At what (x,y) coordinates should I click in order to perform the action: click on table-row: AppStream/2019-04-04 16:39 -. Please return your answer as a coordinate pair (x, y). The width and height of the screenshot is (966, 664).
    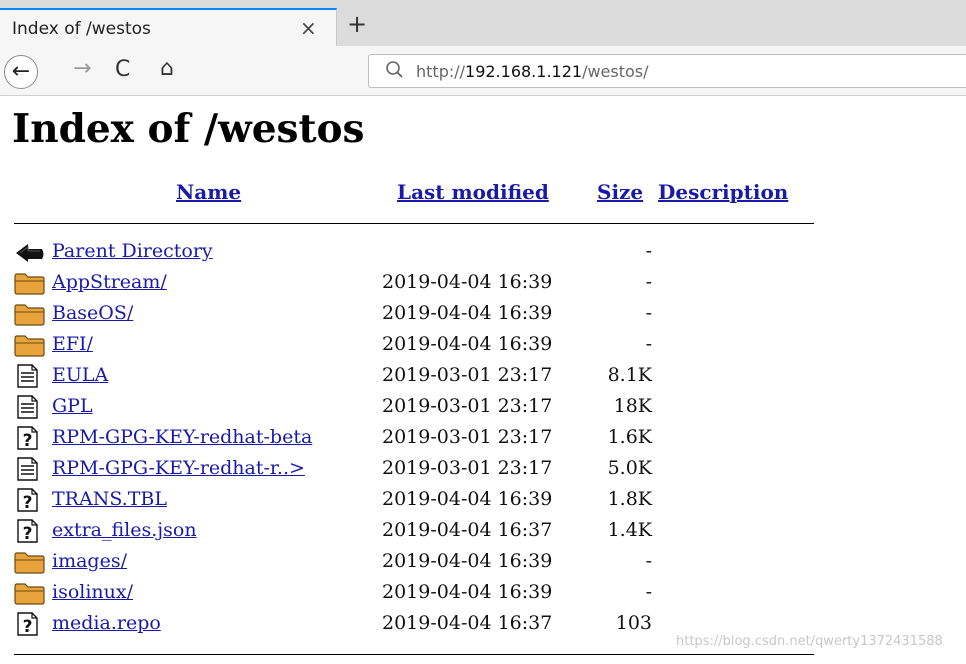
    Looking at the image, I should click on (424, 283).